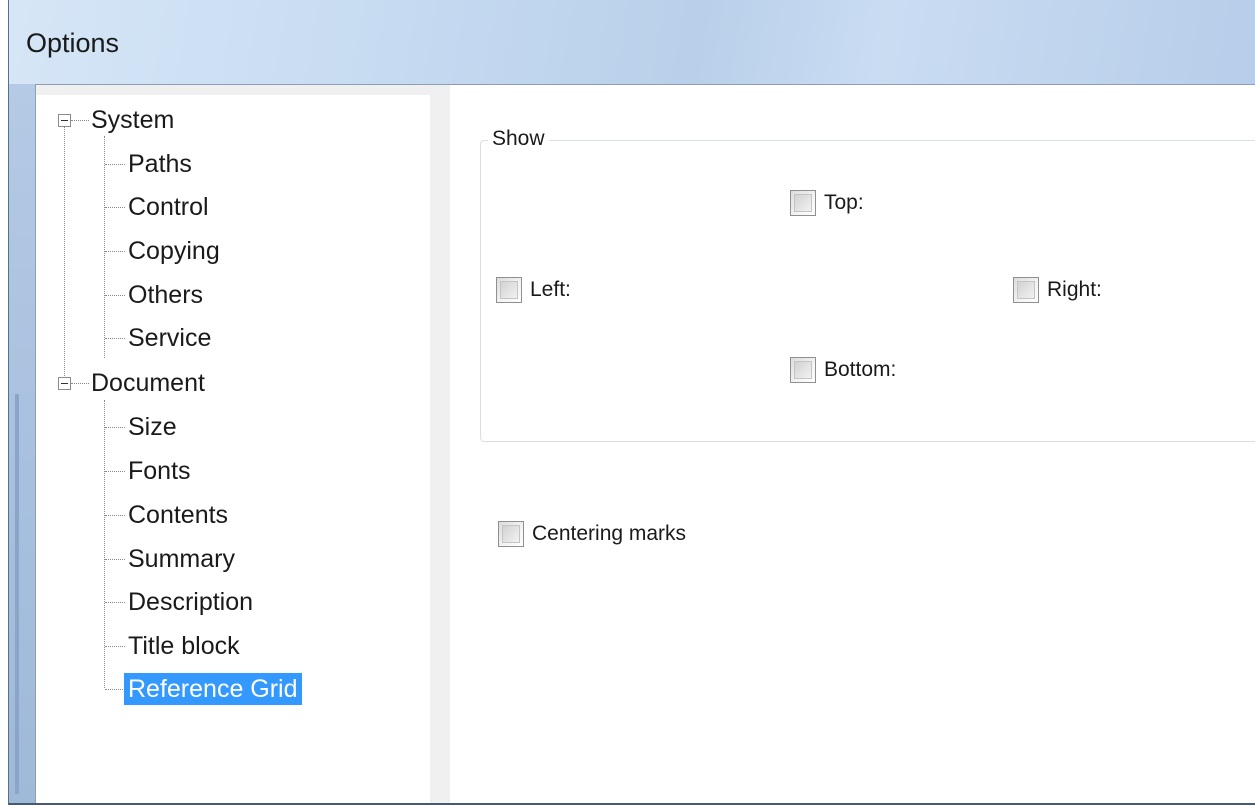  I want to click on tree-item-copying: Copying, so click(174, 251).